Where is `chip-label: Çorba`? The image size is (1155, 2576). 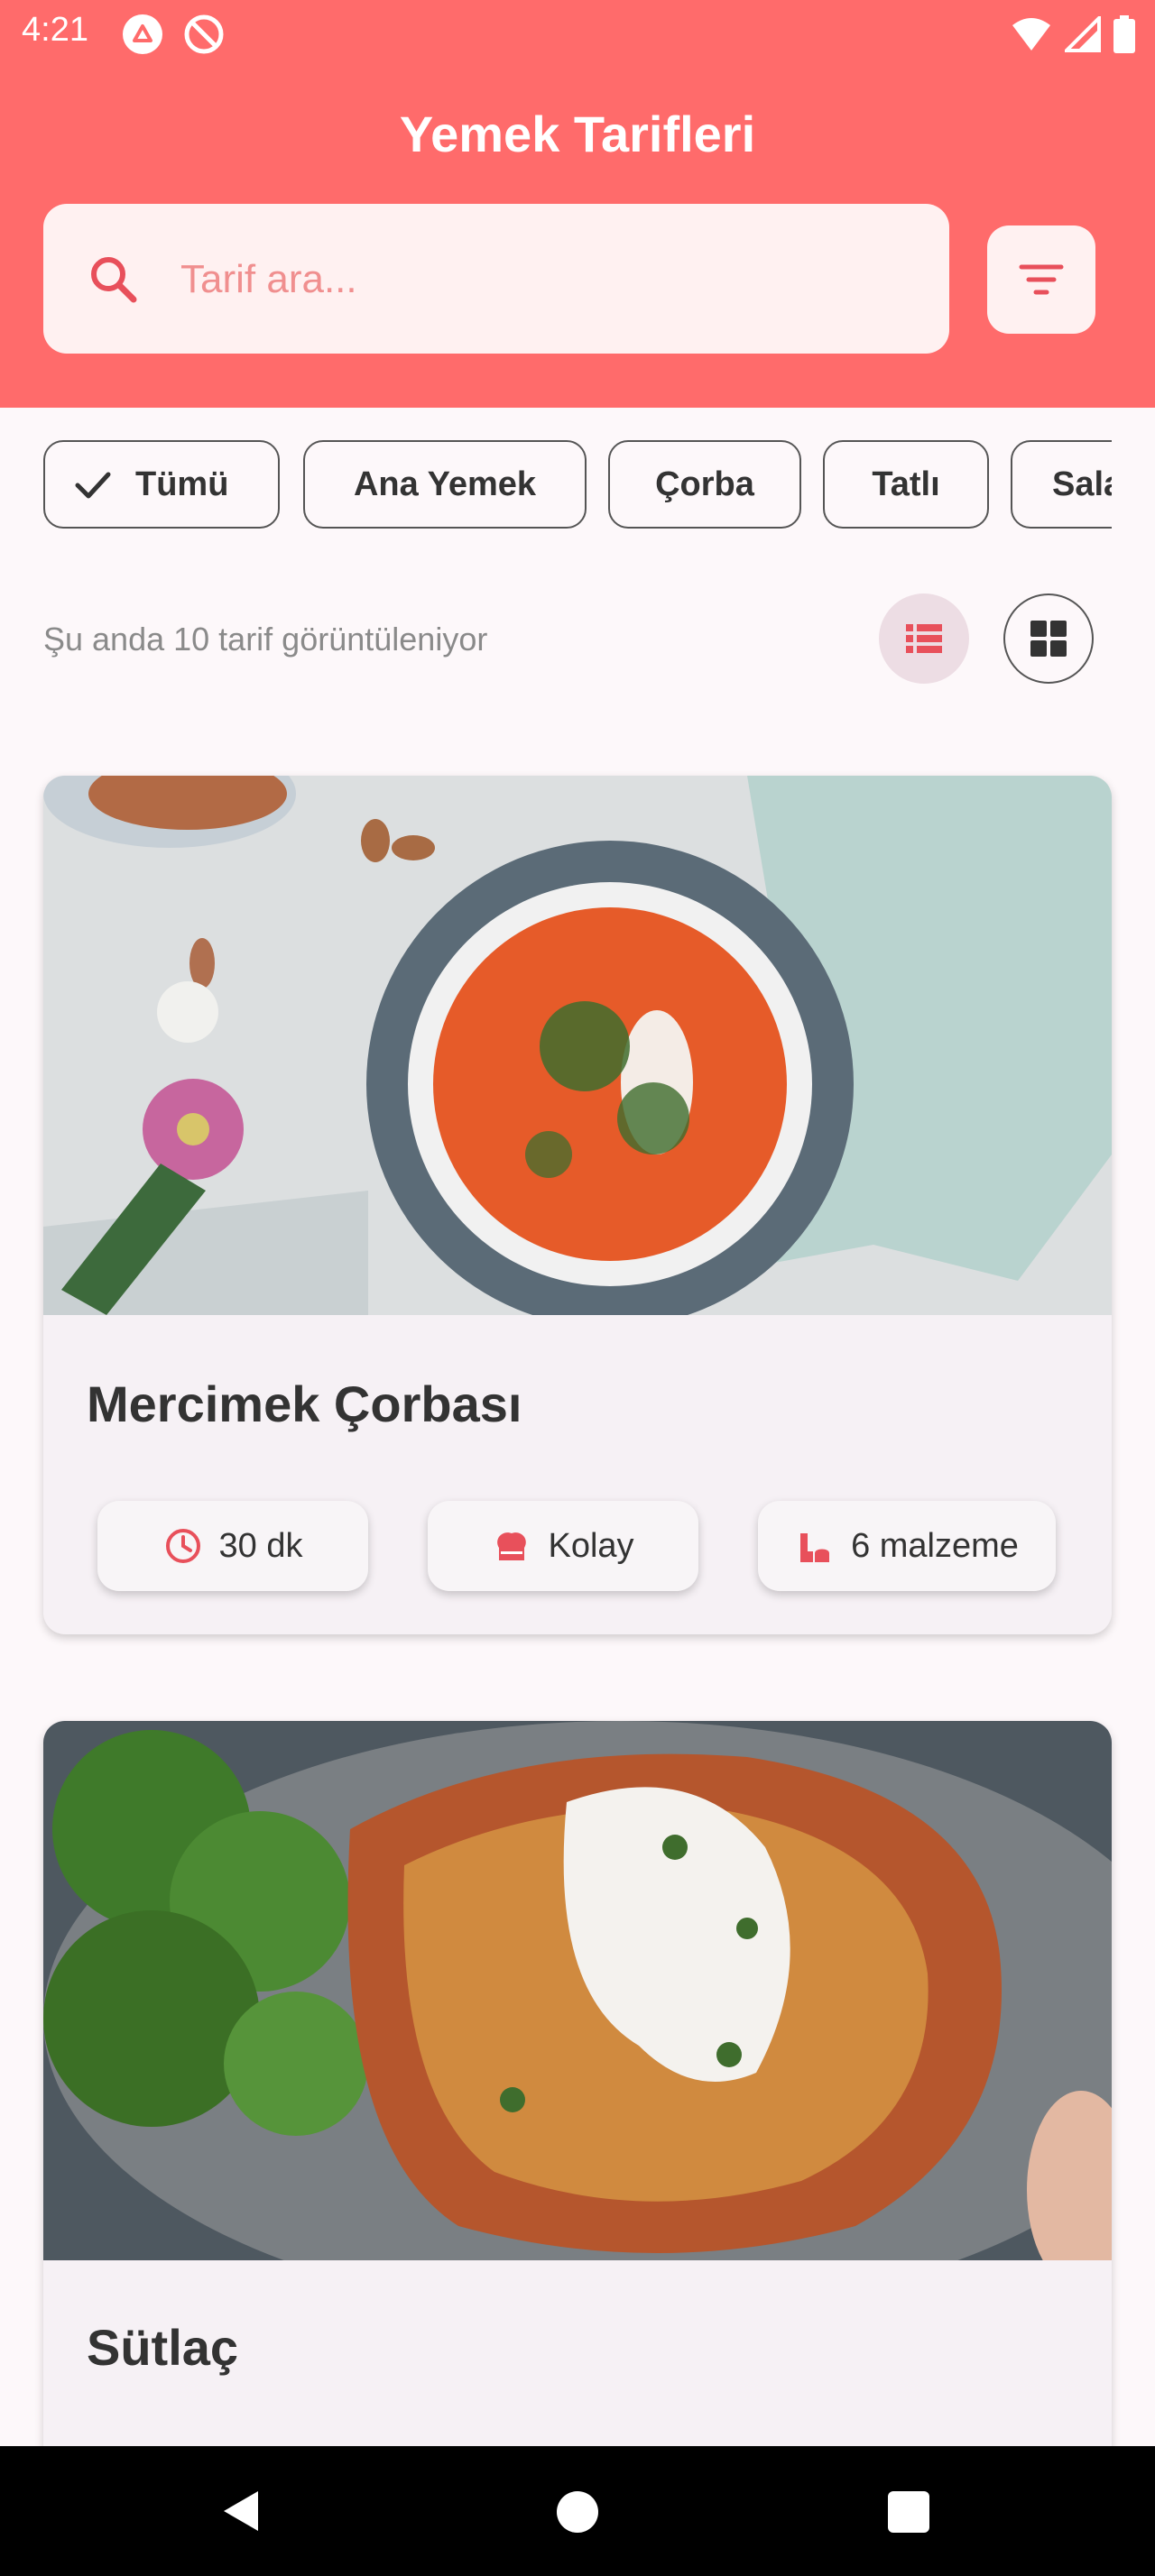
chip-label: Çorba is located at coordinates (704, 484).